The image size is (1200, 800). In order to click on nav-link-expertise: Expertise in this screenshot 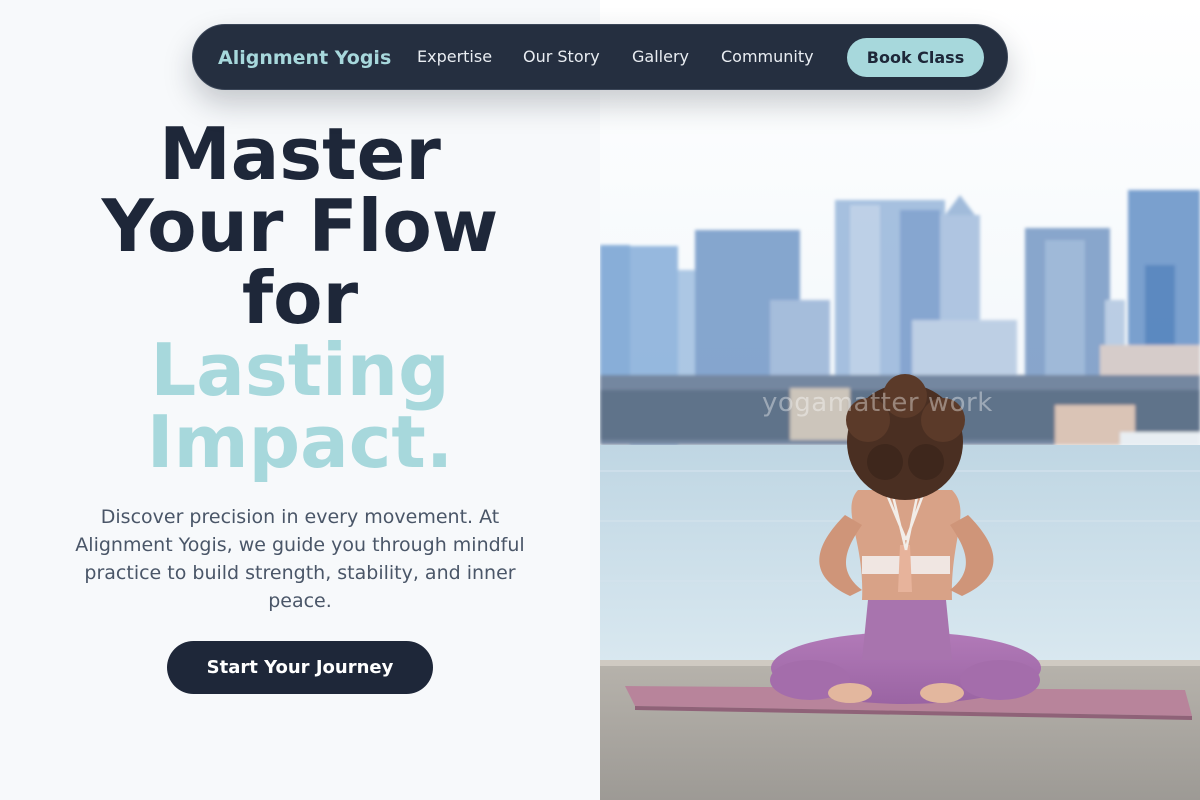, I will do `click(454, 58)`.